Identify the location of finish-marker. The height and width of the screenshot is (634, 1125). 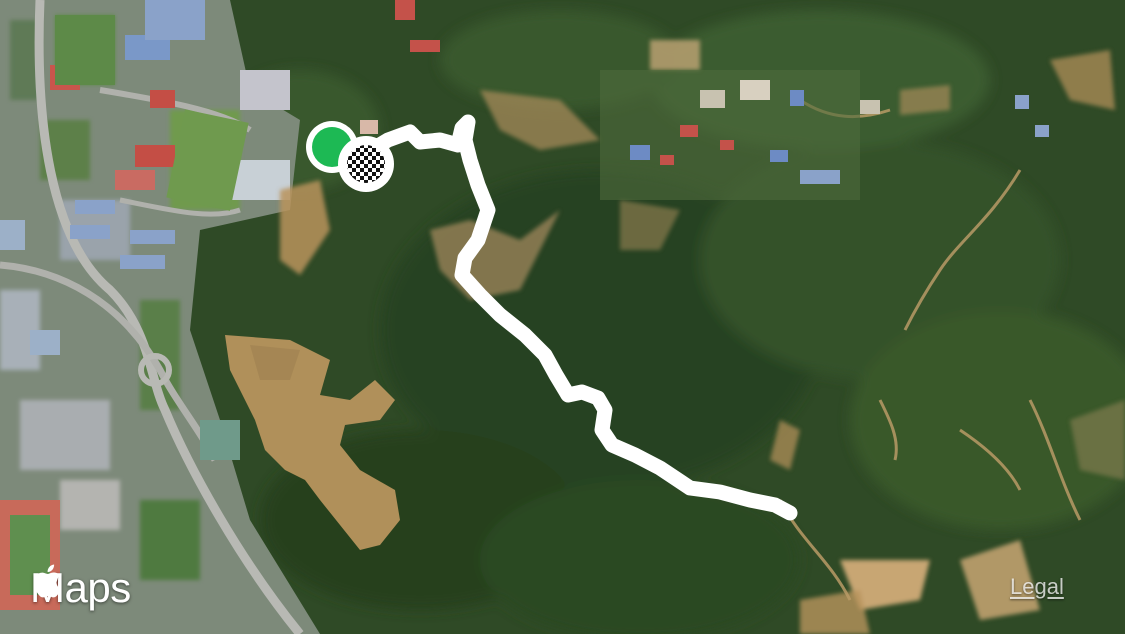
(366, 164).